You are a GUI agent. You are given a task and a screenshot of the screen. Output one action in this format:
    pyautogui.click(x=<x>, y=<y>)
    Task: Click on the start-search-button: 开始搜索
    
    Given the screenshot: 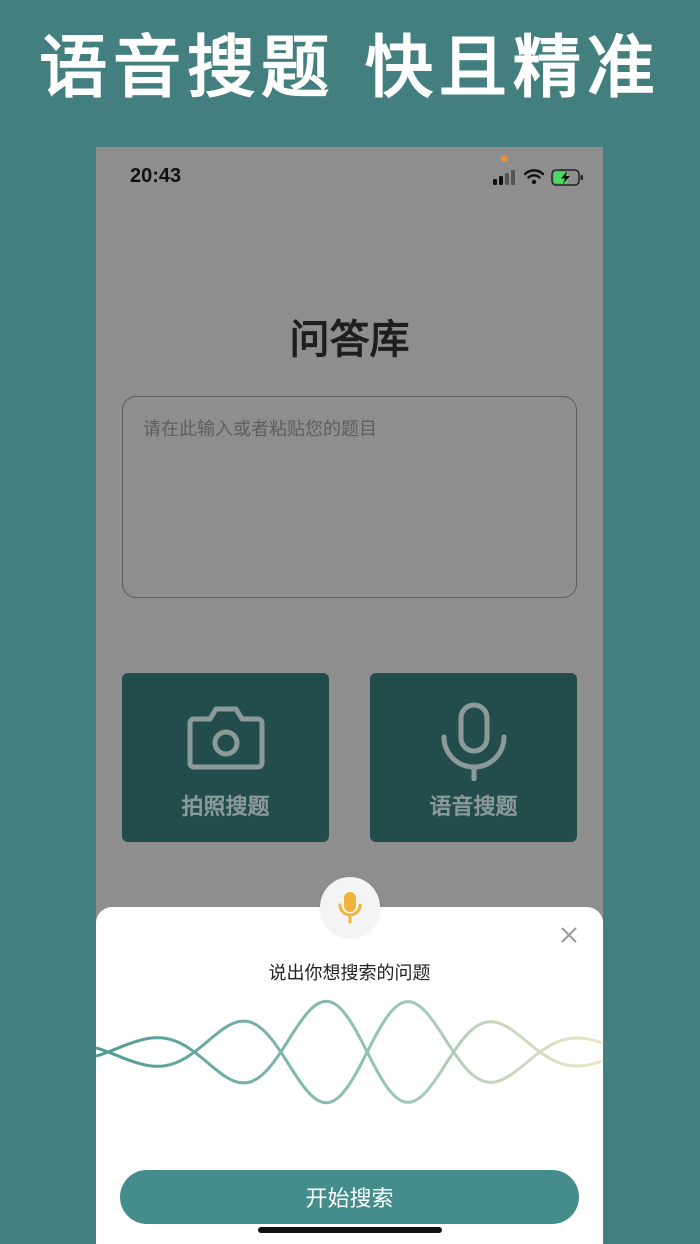 What is the action you would take?
    pyautogui.click(x=349, y=1197)
    